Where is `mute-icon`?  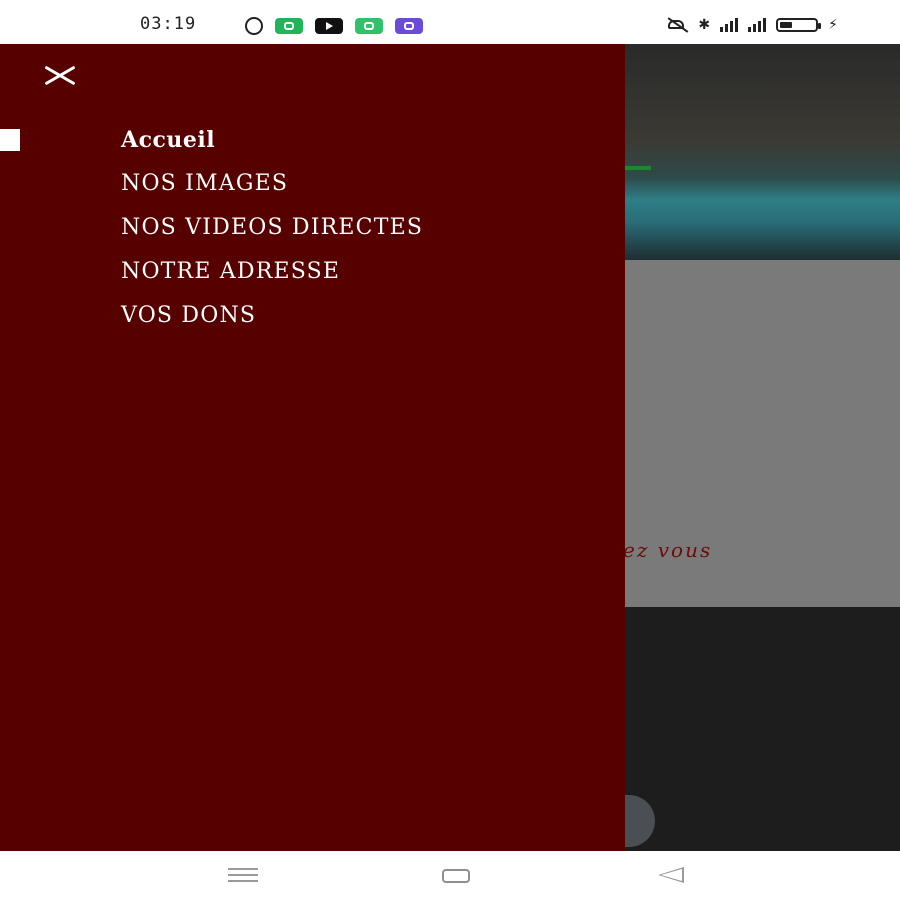 mute-icon is located at coordinates (677, 25).